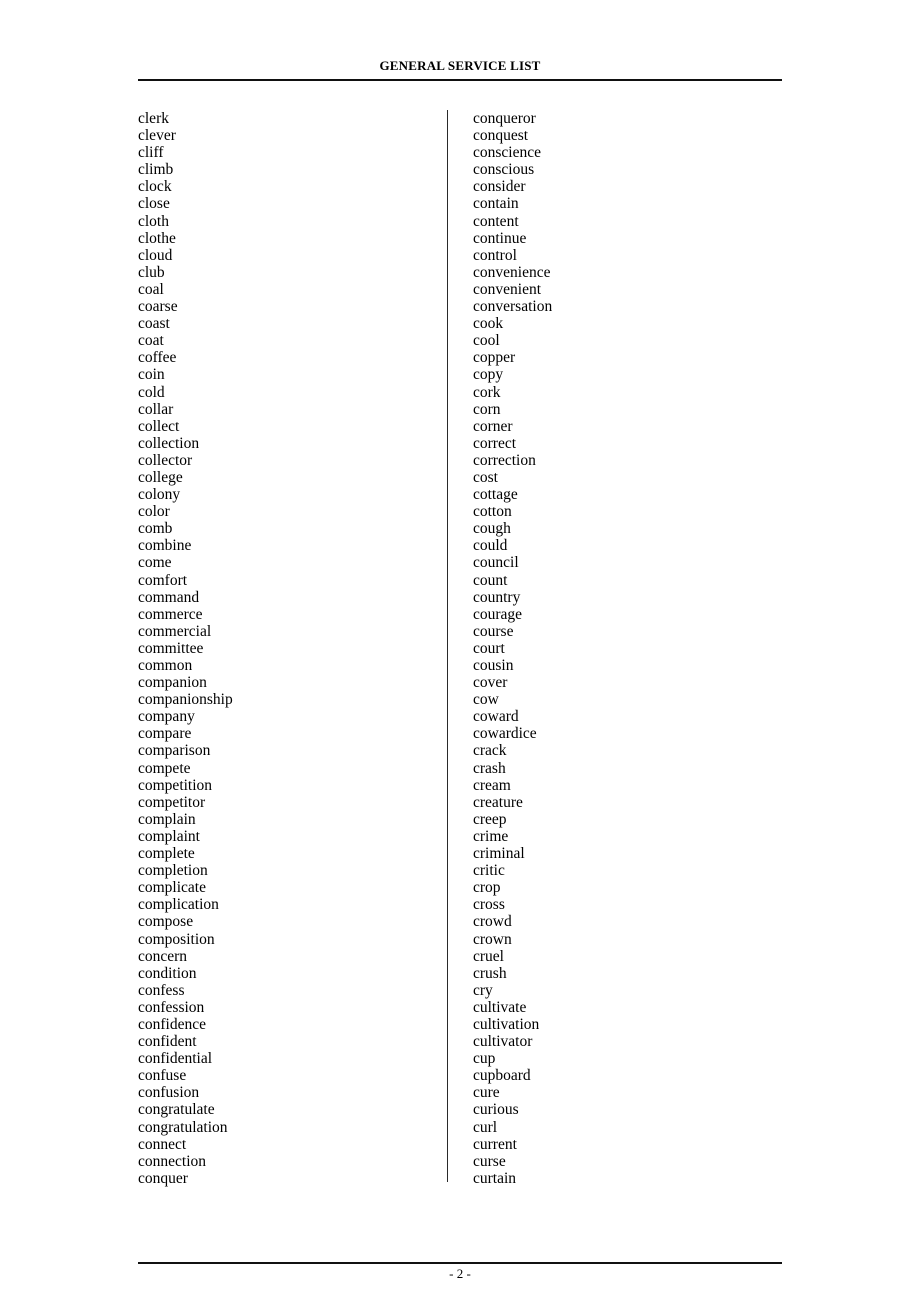  I want to click on word-list-item: cottage, so click(495, 495).